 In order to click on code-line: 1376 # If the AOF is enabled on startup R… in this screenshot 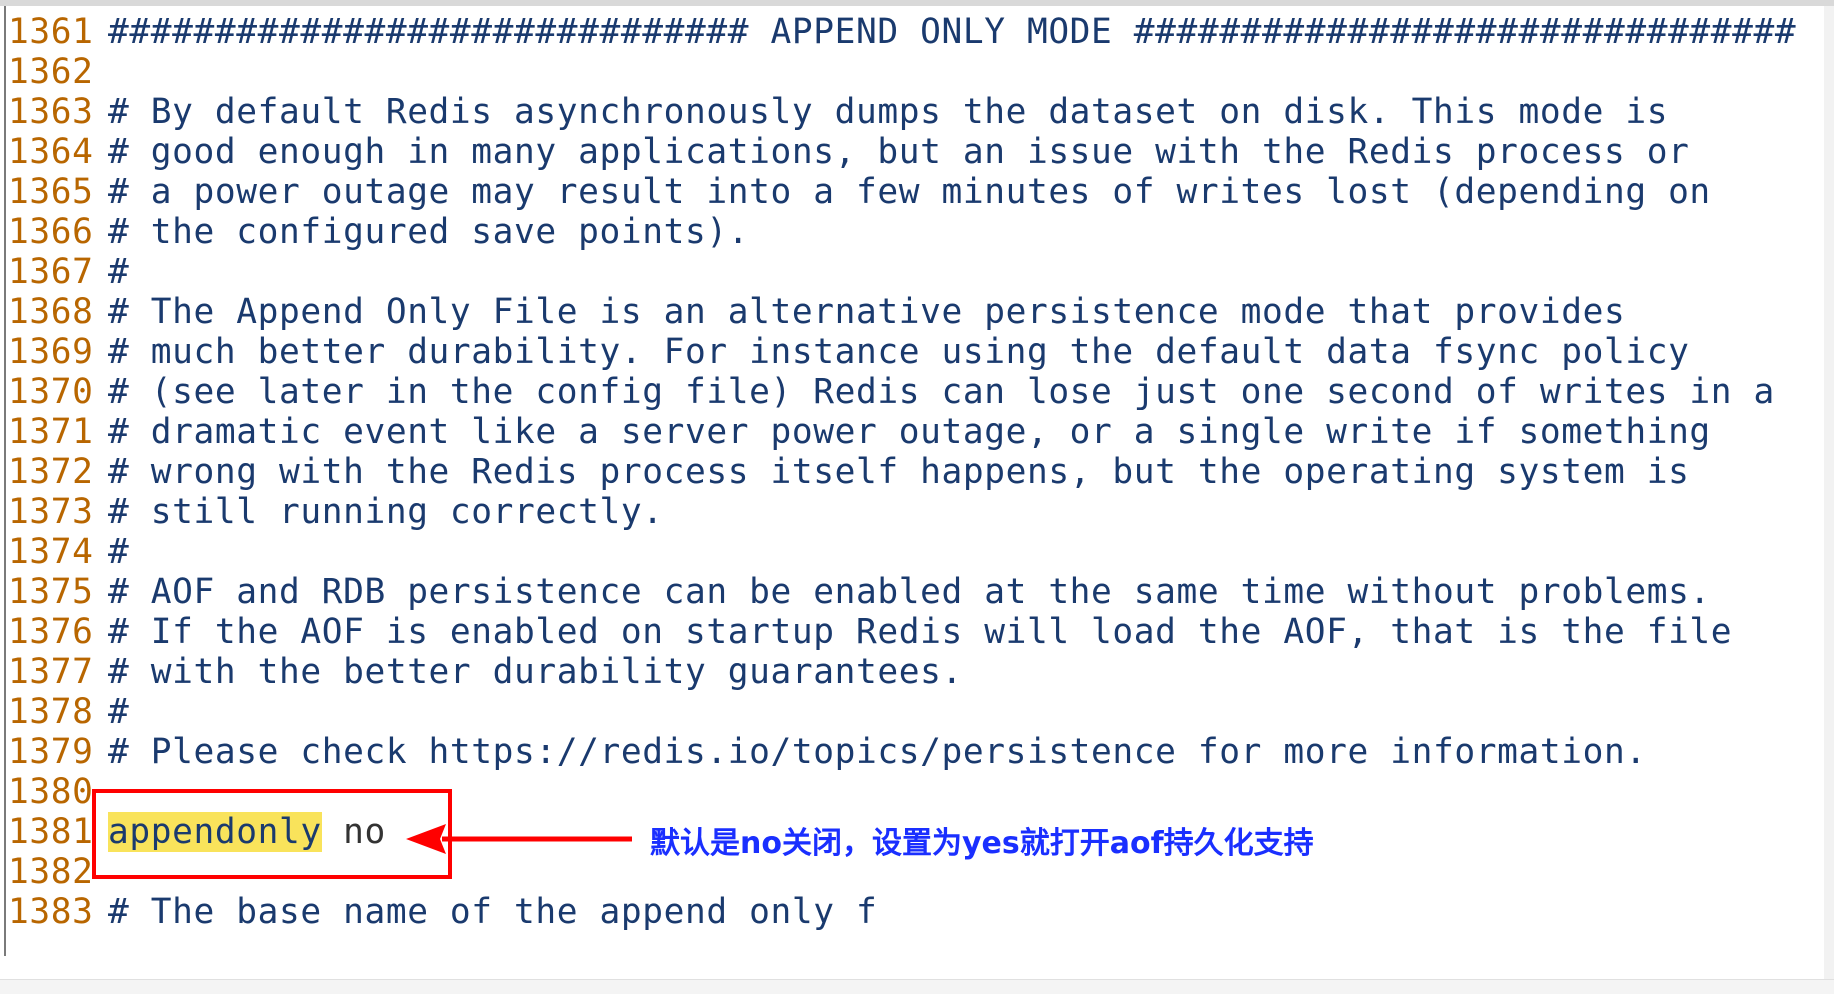, I will do `click(902, 632)`.